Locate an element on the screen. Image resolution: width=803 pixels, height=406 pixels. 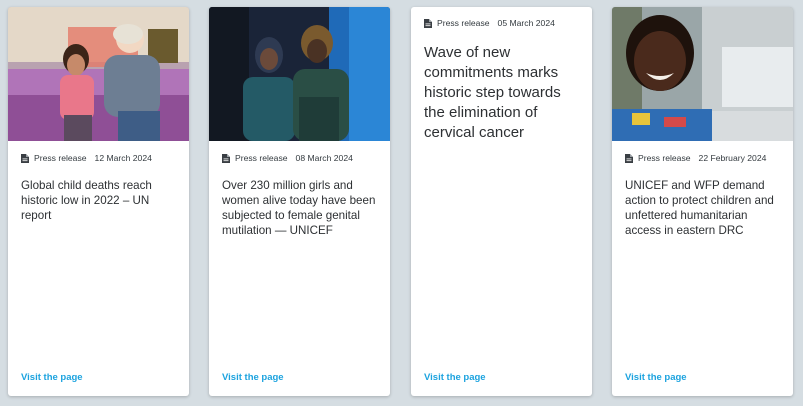
card-date: 12 March 2024 is located at coordinates (123, 158).